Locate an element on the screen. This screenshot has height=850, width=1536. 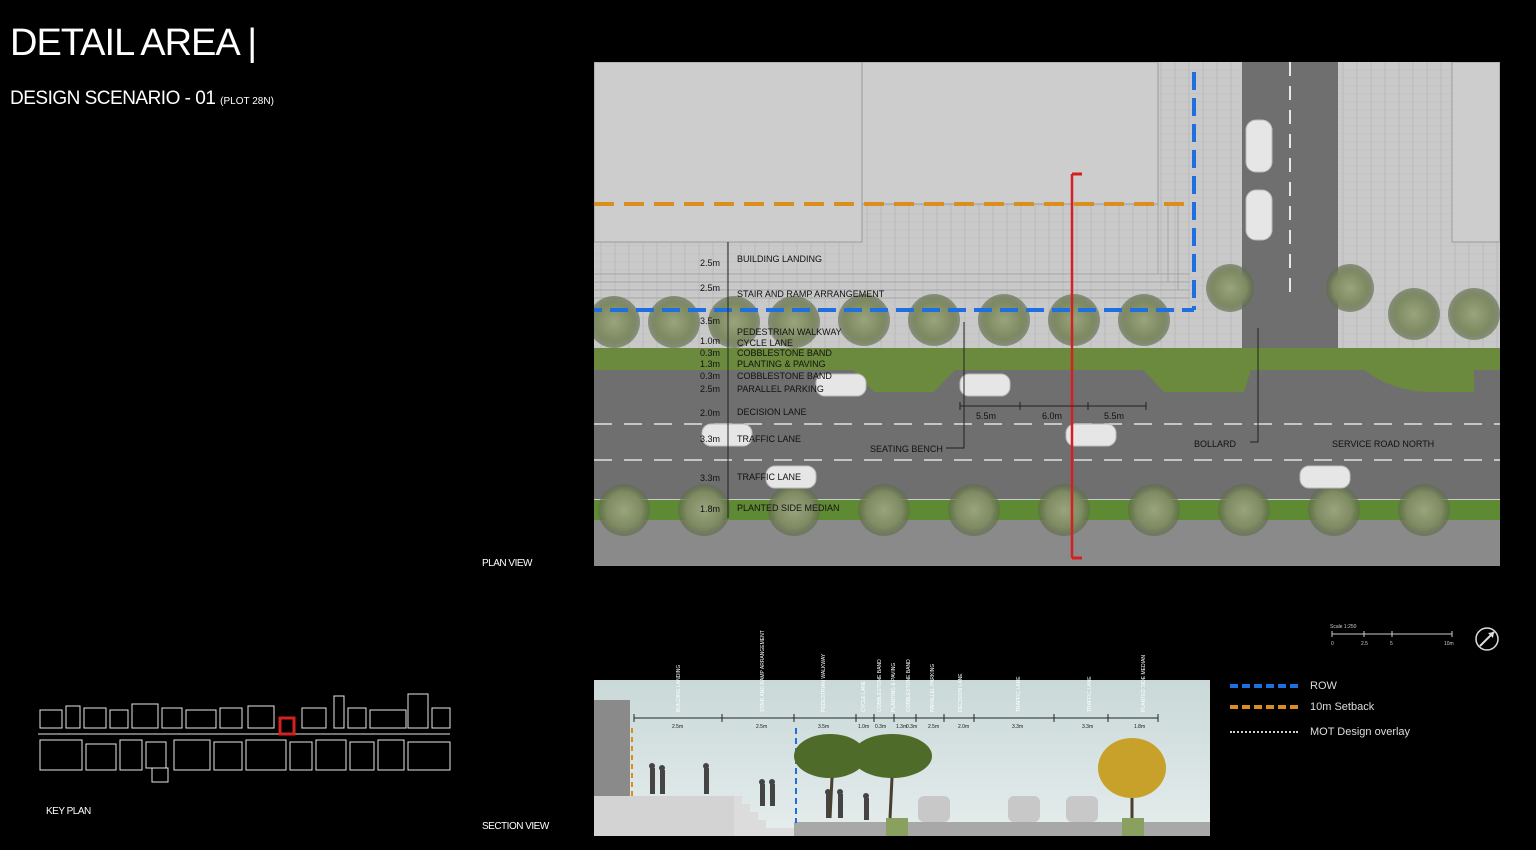
zone-row: 1.3m PLANTING & PAVING is located at coordinates (763, 364).